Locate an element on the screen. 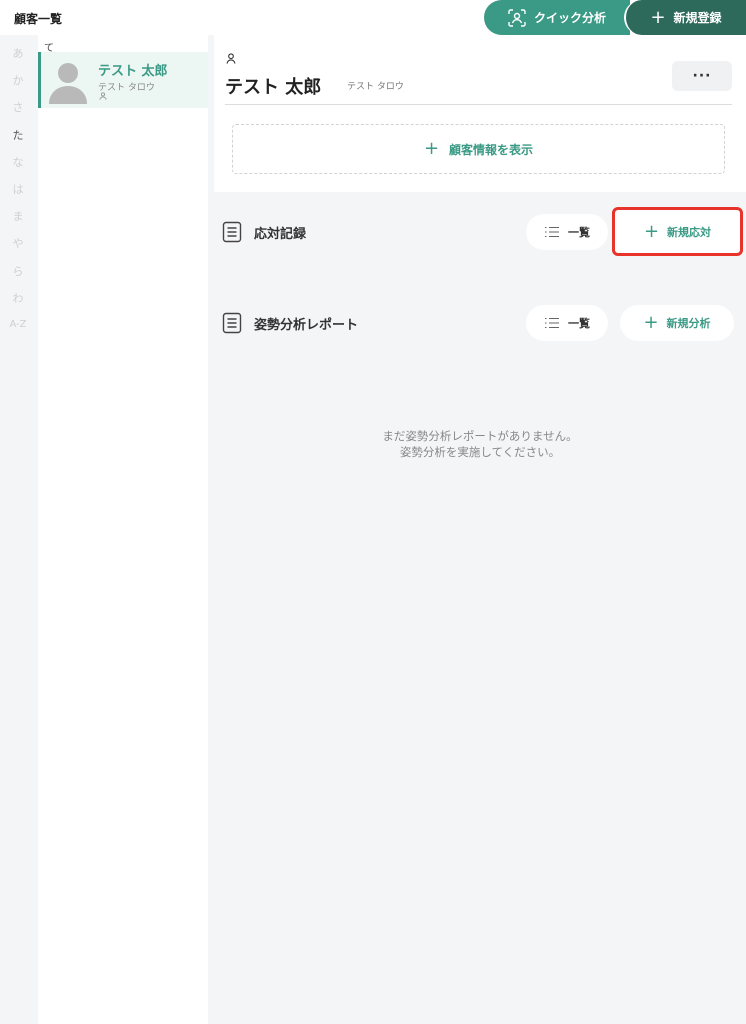 The width and height of the screenshot is (746, 1024). records-list-label: 一覧 is located at coordinates (579, 232).